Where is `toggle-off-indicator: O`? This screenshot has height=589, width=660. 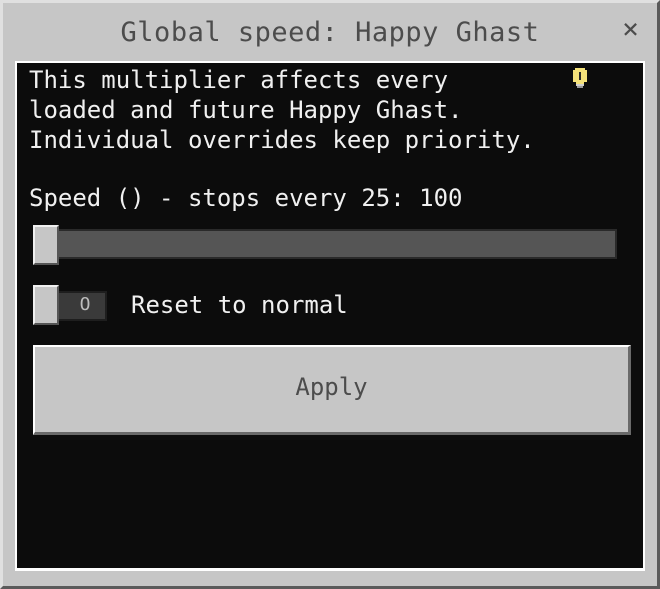
toggle-off-indicator: O is located at coordinates (85, 304).